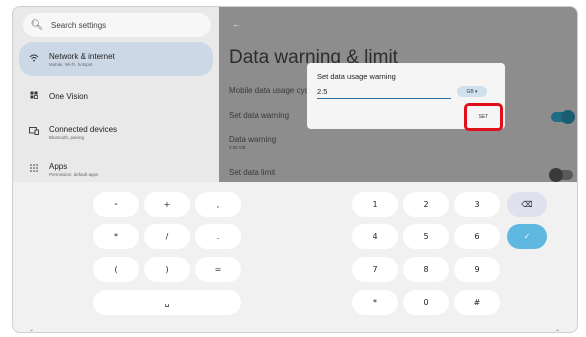  What do you see at coordinates (356, 76) in the screenshot?
I see `dialog-title: Set data usage warning` at bounding box center [356, 76].